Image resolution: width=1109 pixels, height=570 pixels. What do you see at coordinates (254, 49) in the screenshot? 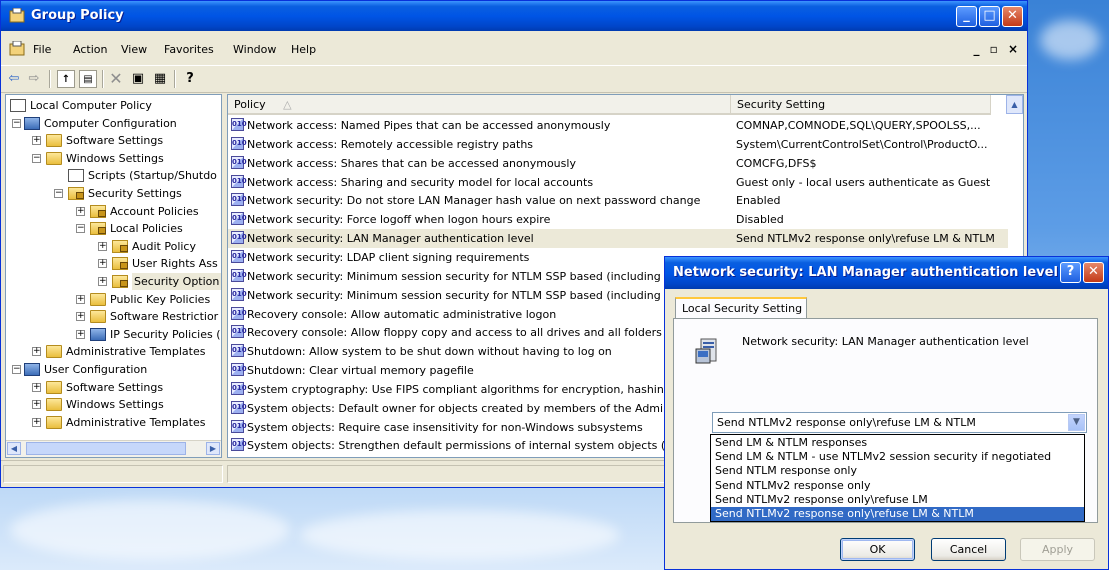
I see `menu-window: Window` at bounding box center [254, 49].